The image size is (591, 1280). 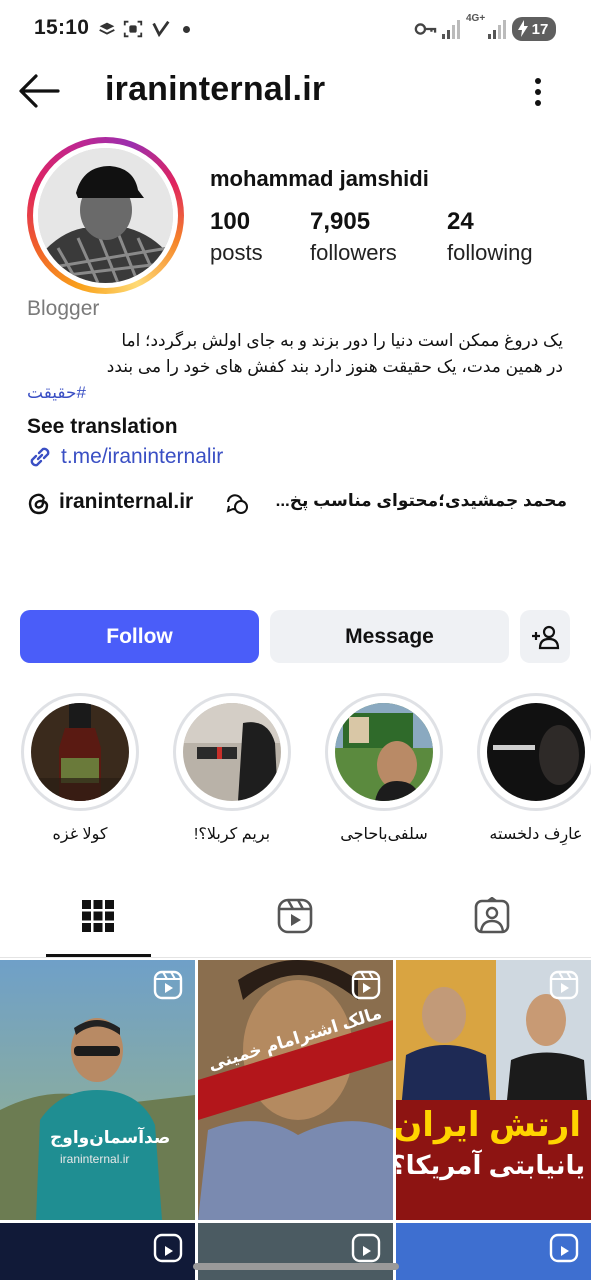 What do you see at coordinates (296, 1266) in the screenshot?
I see `home-indicator` at bounding box center [296, 1266].